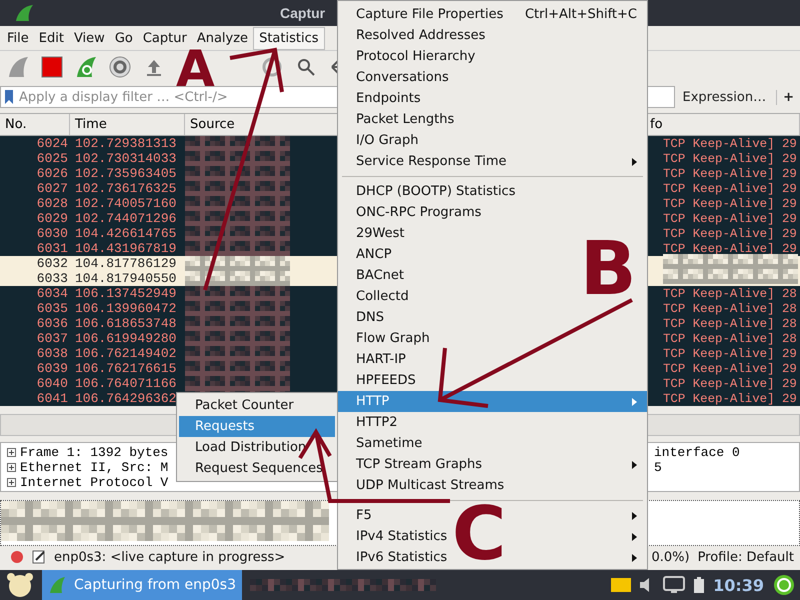  What do you see at coordinates (52, 203) in the screenshot?
I see `table-cell-text: 6028` at bounding box center [52, 203].